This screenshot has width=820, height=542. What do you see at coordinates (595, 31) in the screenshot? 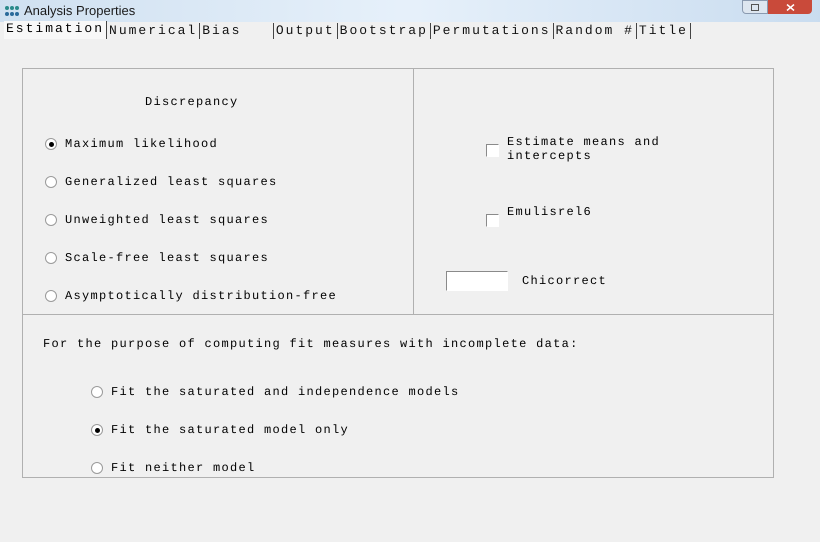
I see `tab: Random #` at bounding box center [595, 31].